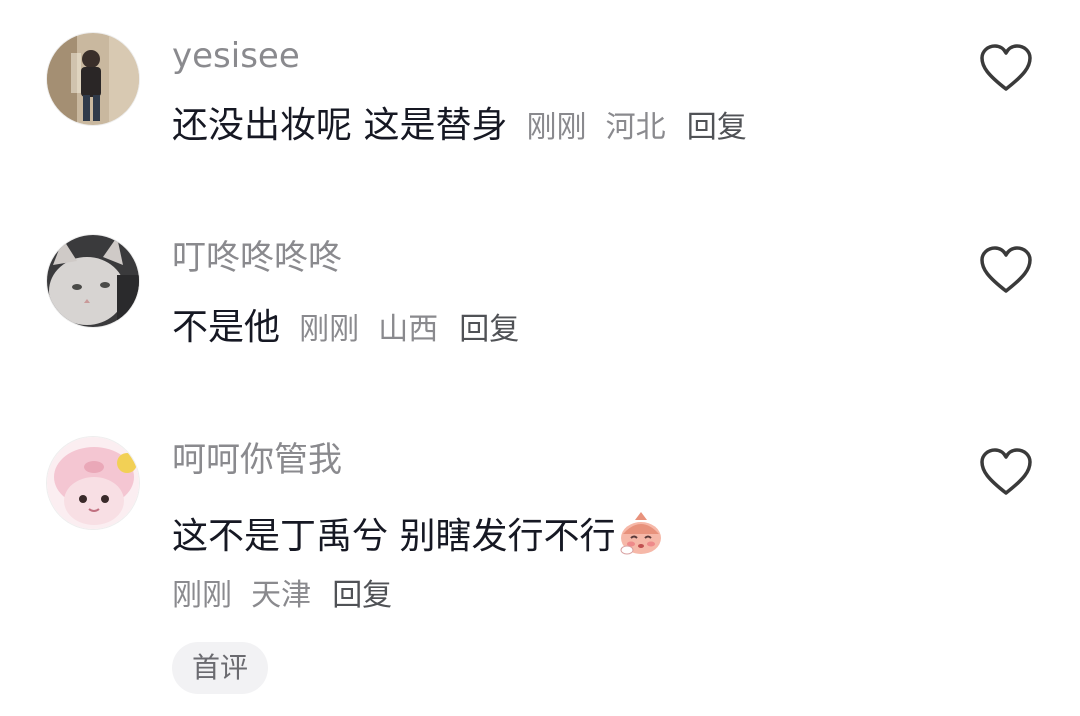  I want to click on blushing-face-emoji, so click(641, 533).